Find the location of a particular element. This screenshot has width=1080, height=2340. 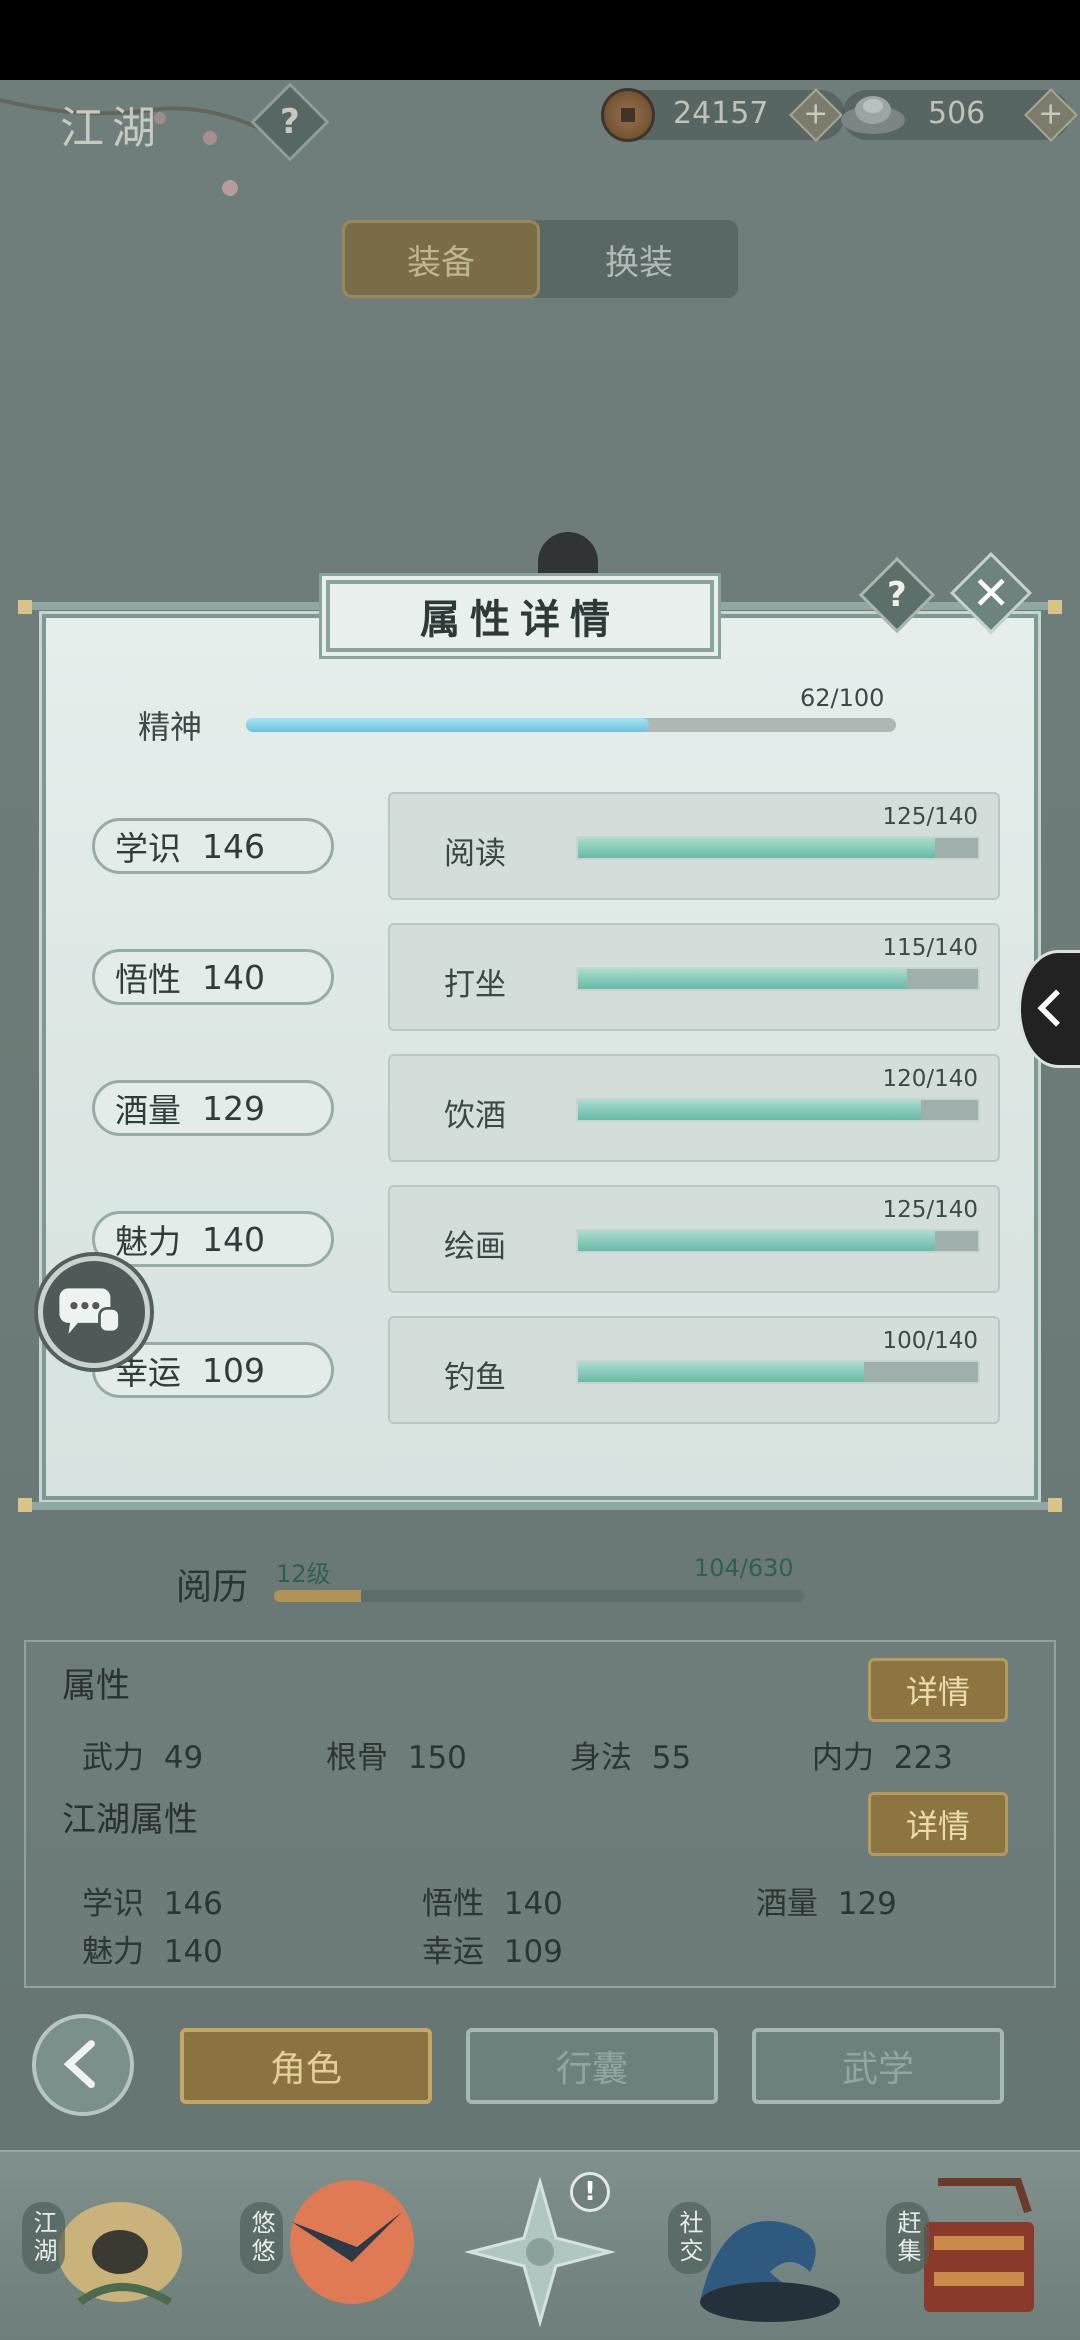

activity-progress-text: 100/140 is located at coordinates (930, 1341).